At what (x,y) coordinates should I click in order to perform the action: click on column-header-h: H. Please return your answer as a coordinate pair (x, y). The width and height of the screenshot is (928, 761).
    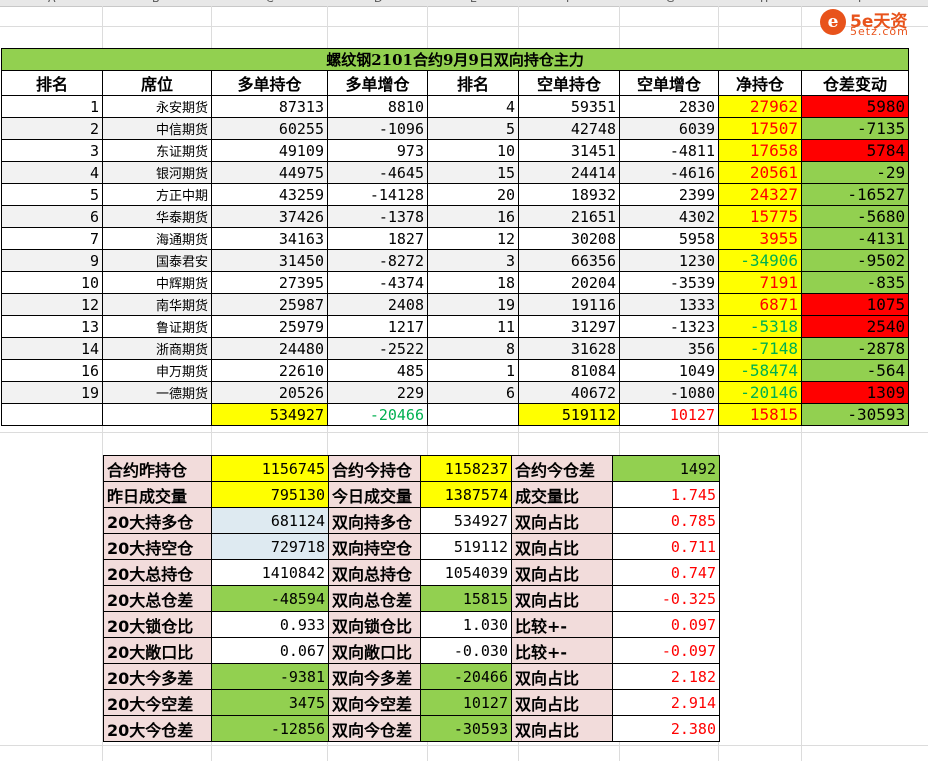
    Looking at the image, I should click on (764, 2).